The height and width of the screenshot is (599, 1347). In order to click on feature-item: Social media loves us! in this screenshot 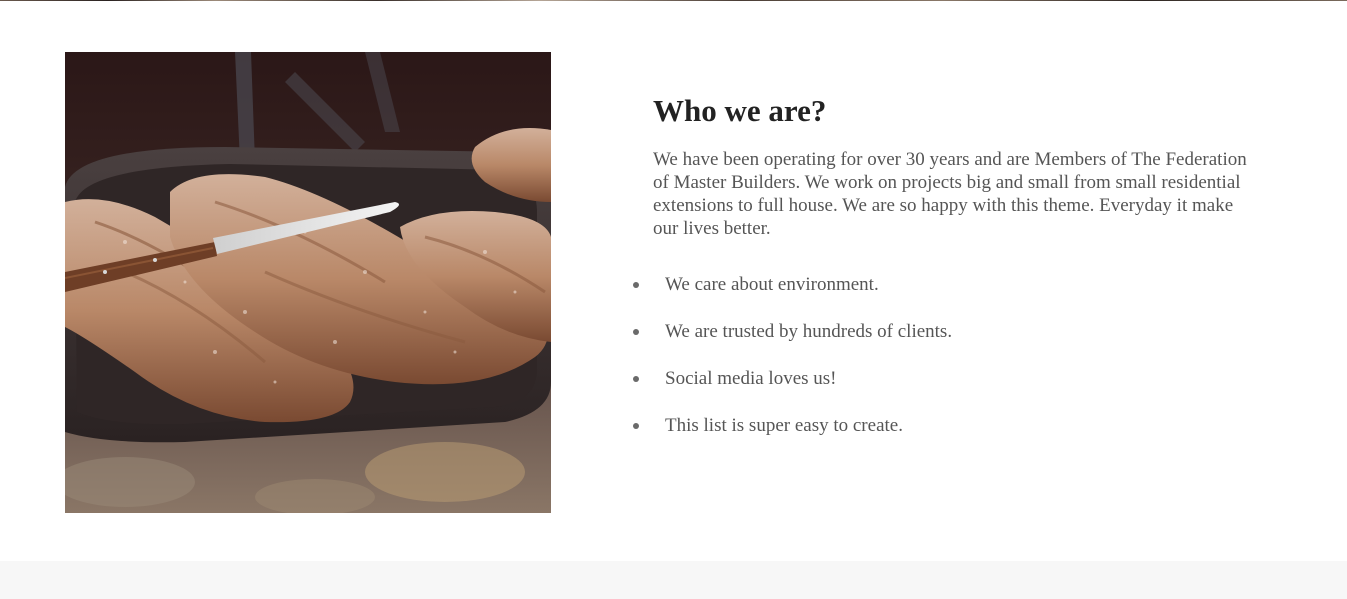, I will do `click(790, 389)`.